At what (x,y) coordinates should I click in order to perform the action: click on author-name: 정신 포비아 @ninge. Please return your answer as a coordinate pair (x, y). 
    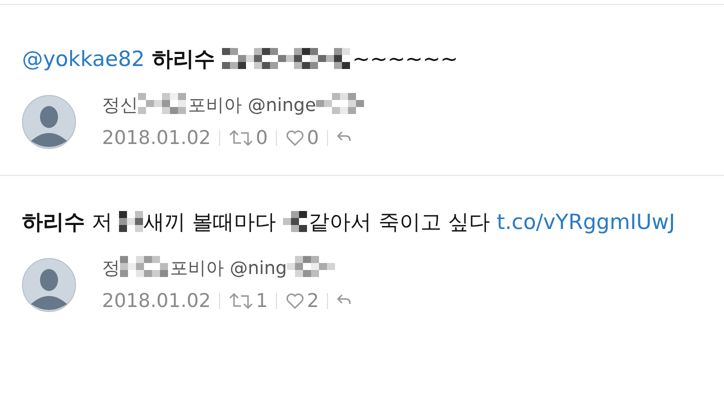
    Looking at the image, I should click on (234, 106).